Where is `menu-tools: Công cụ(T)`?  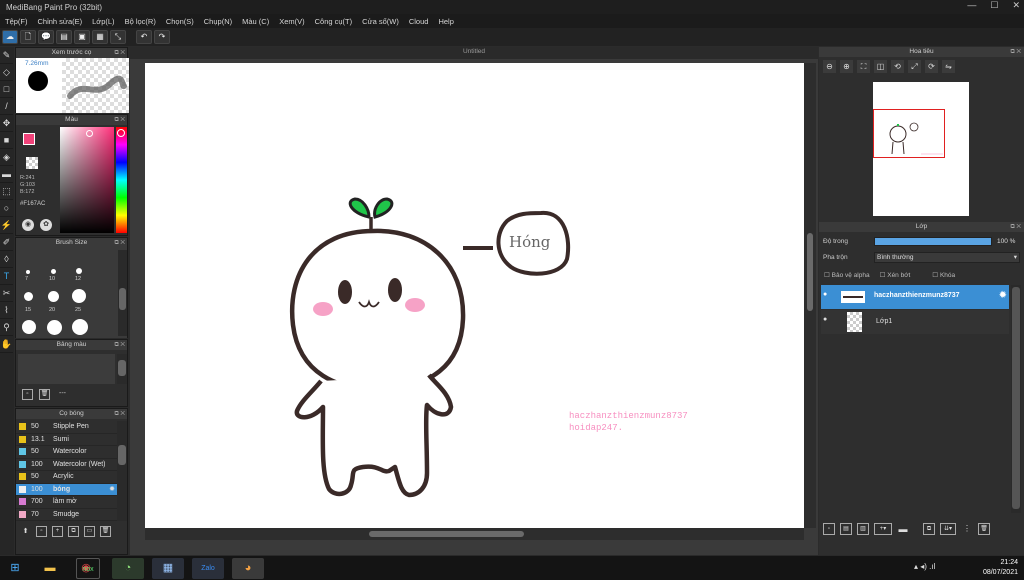
menu-tools: Công cụ(T) is located at coordinates (334, 21).